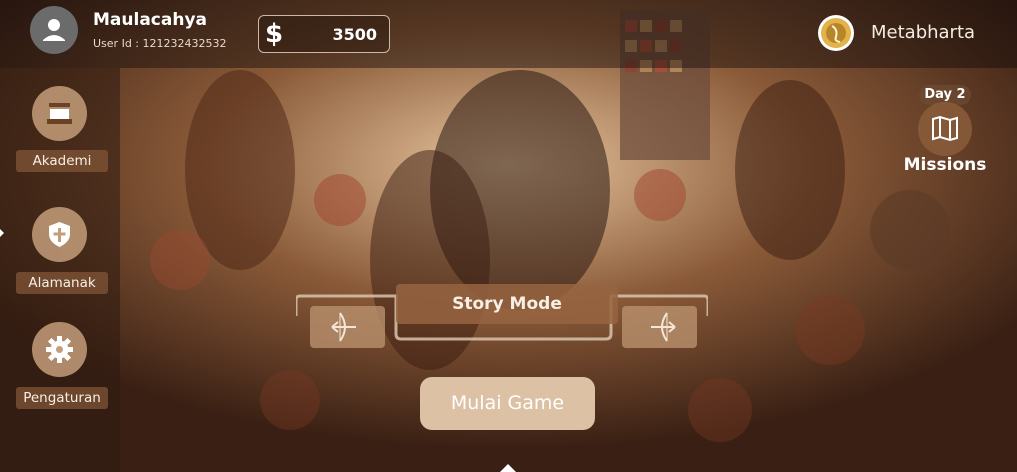  I want to click on building-icon, so click(59, 113).